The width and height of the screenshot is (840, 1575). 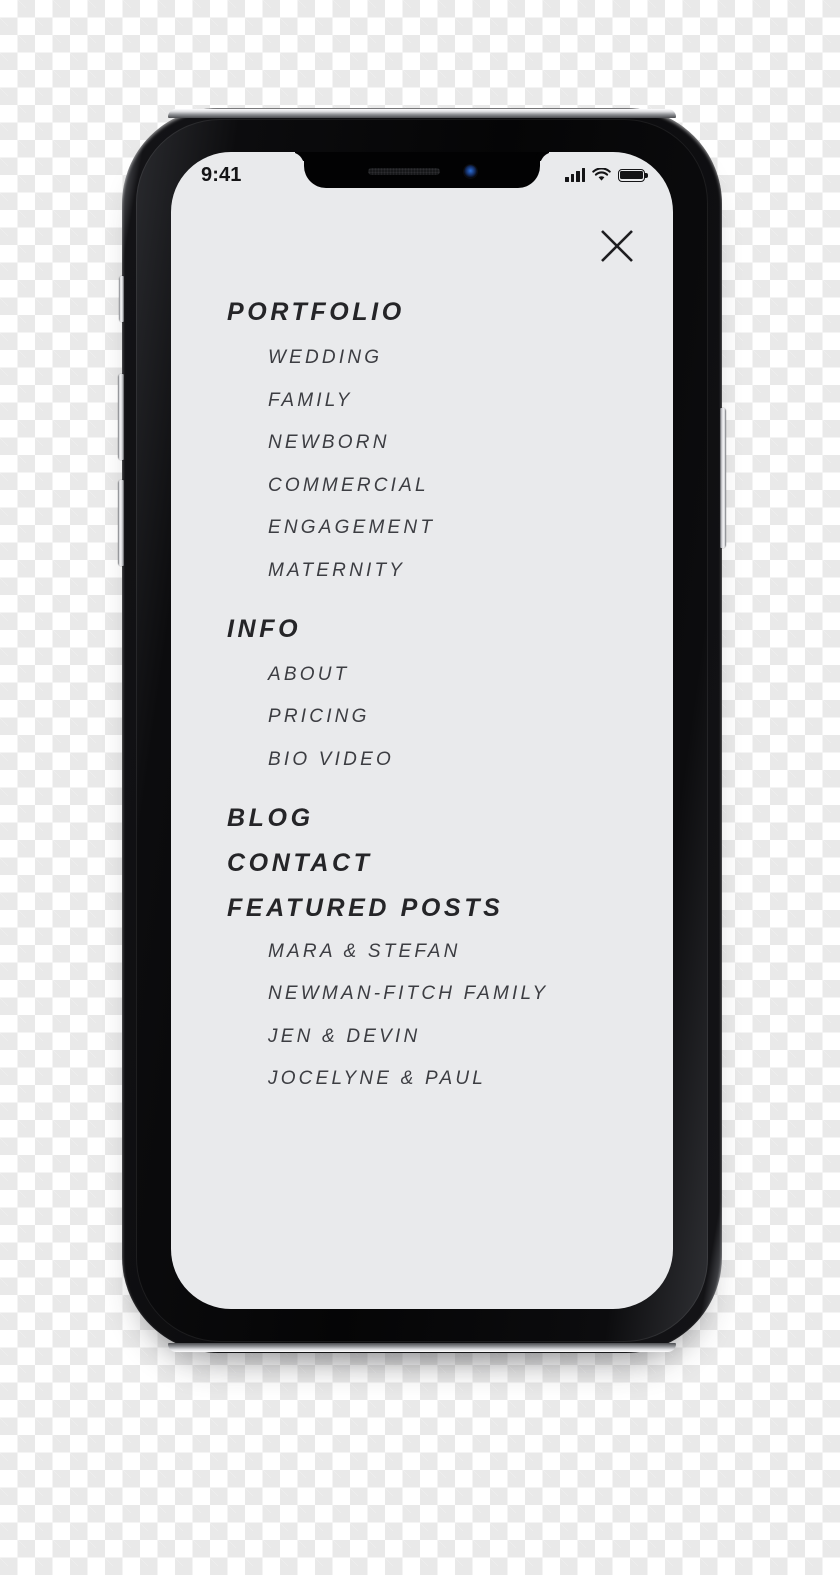 I want to click on volume-down-button, so click(x=121, y=523).